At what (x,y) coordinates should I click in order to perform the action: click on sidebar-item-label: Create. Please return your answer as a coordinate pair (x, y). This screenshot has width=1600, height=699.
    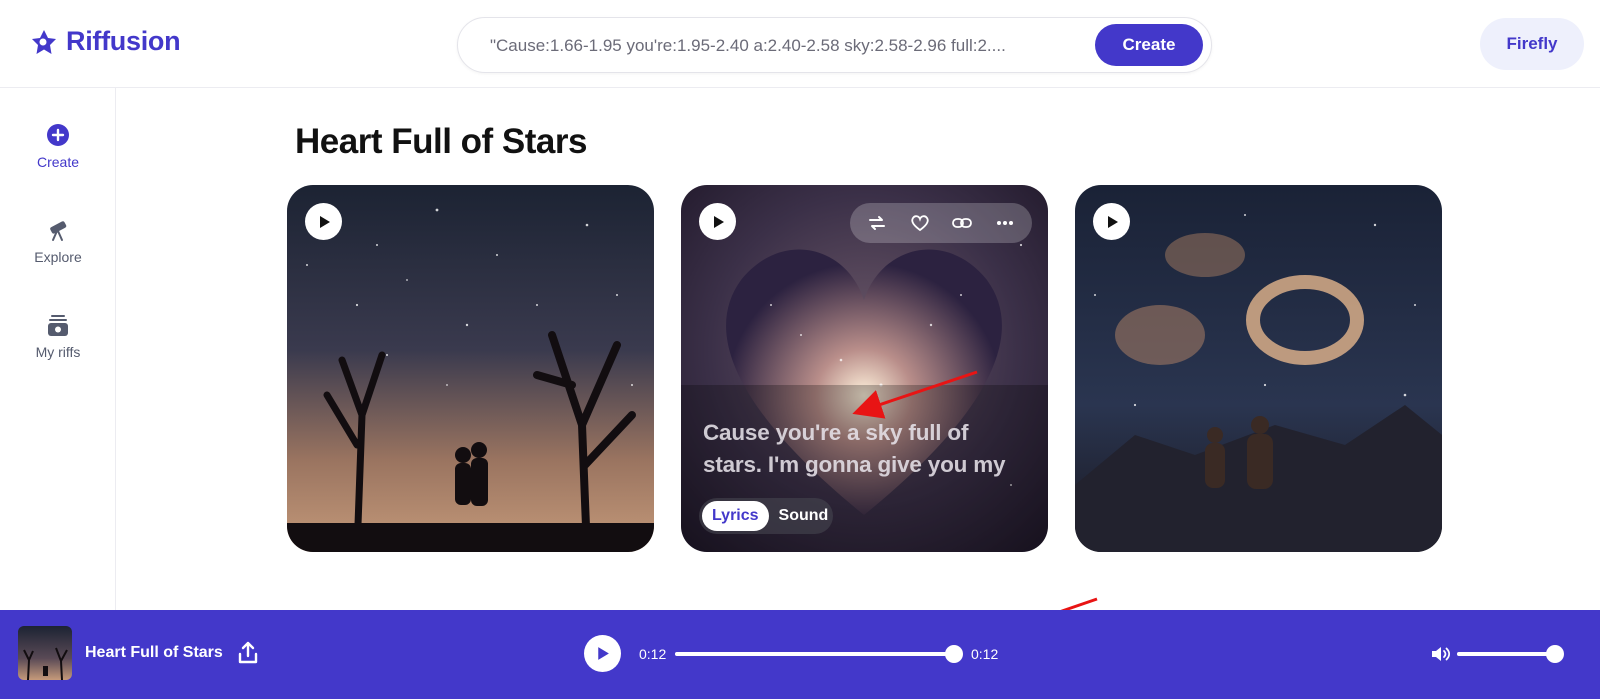
    Looking at the image, I should click on (58, 162).